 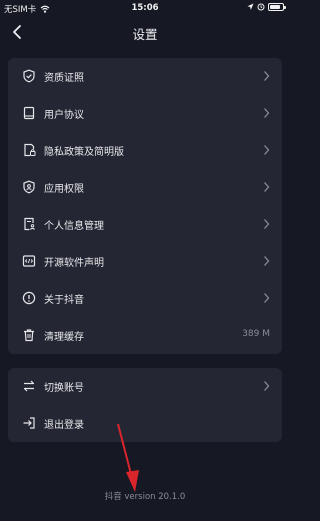 I want to click on battery-icon, so click(x=277, y=7).